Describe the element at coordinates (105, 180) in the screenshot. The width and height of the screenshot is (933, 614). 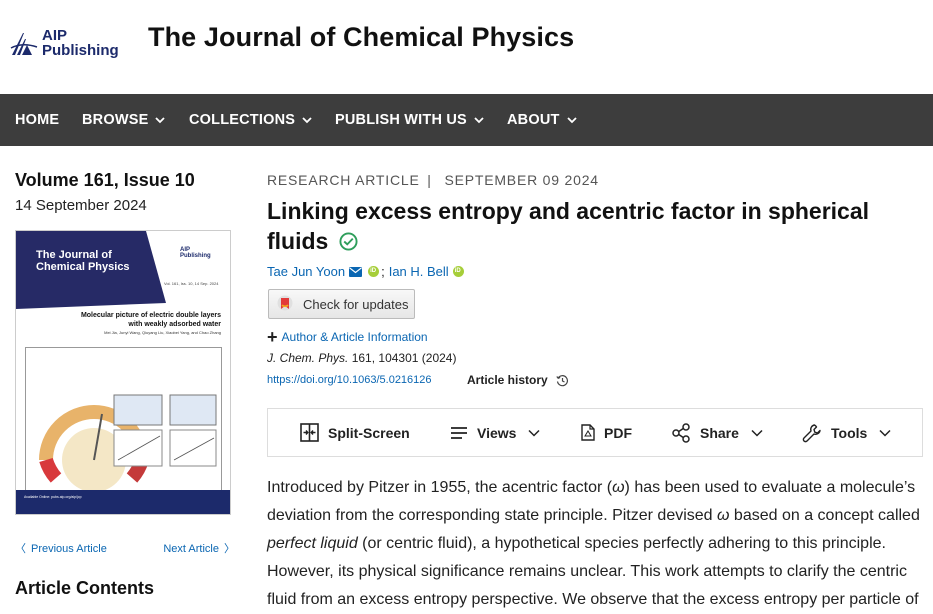
I see `issue-volume: Volume 161, Issue 10` at that location.